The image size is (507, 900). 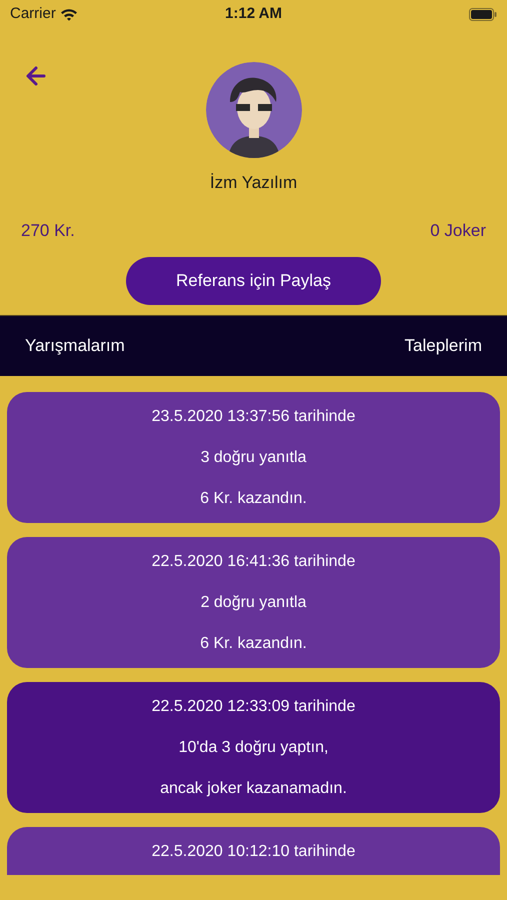 What do you see at coordinates (458, 231) in the screenshot?
I see `joker-count: 0 Joker` at bounding box center [458, 231].